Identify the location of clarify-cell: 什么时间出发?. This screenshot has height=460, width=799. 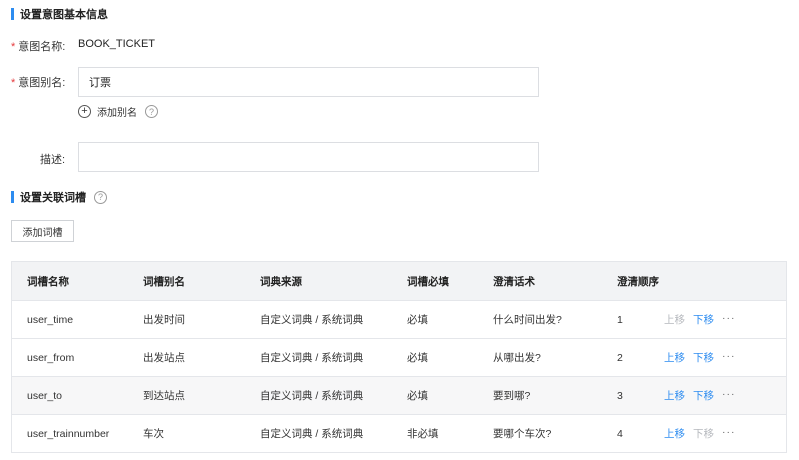
(527, 320).